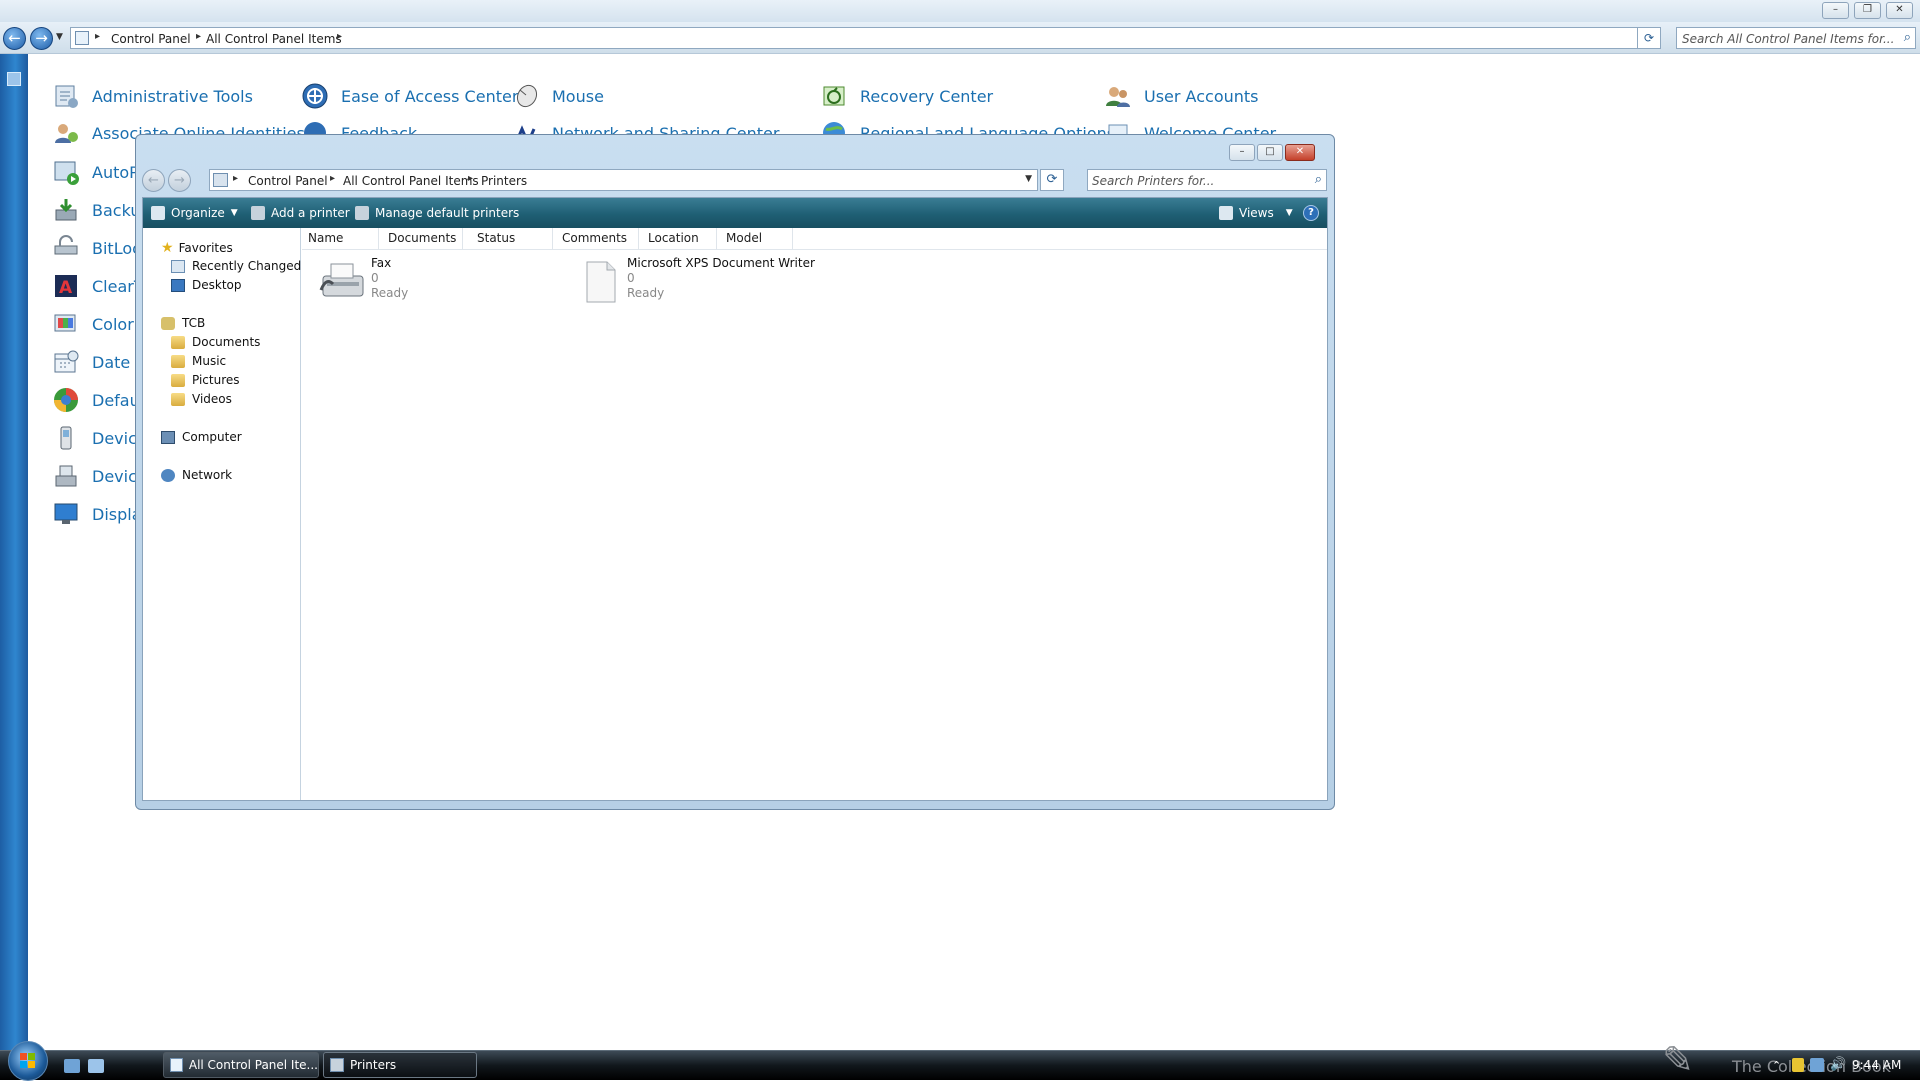  Describe the element at coordinates (220, 180) in the screenshot. I see `printers-folder-icon` at that location.